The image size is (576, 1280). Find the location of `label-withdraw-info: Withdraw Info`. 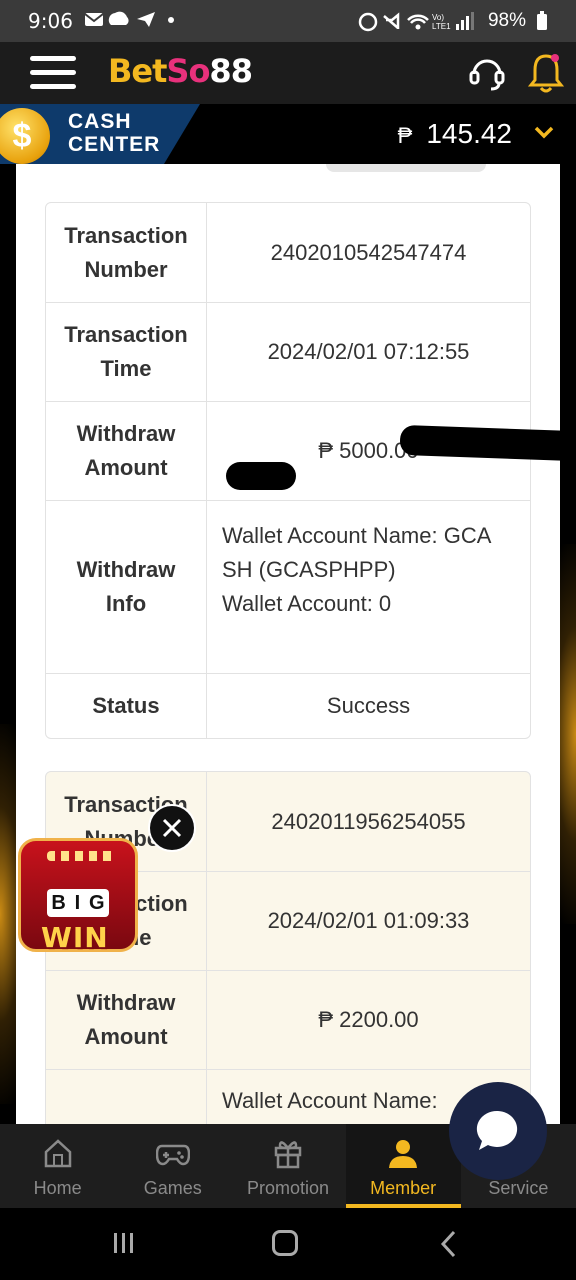

label-withdraw-info: Withdraw Info is located at coordinates (126, 587).